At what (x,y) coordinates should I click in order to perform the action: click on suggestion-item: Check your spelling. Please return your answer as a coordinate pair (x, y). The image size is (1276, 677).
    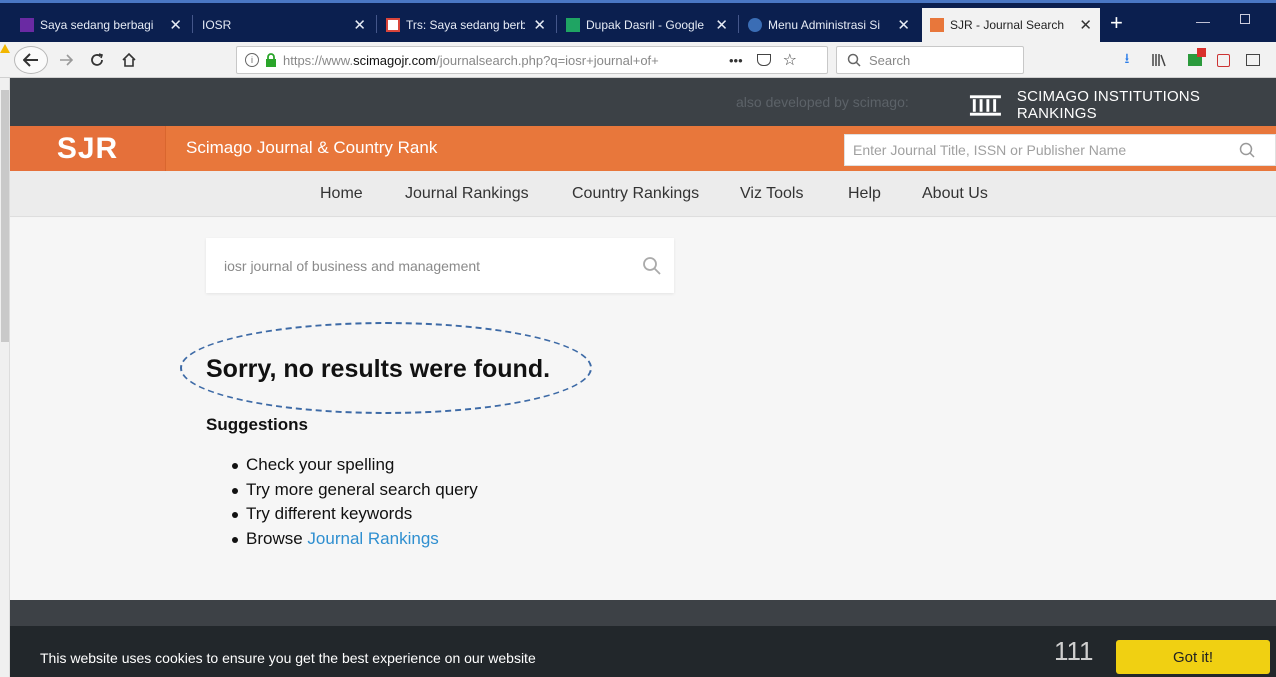
    Looking at the image, I should click on (355, 467).